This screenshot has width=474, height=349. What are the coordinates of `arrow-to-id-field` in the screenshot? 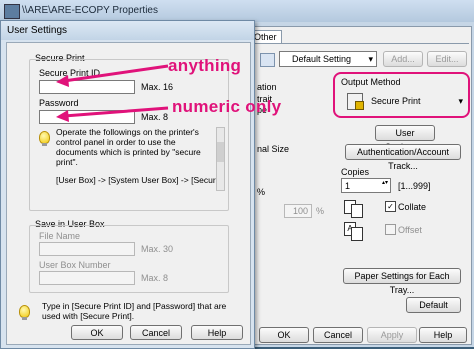 It's located at (116, 73).